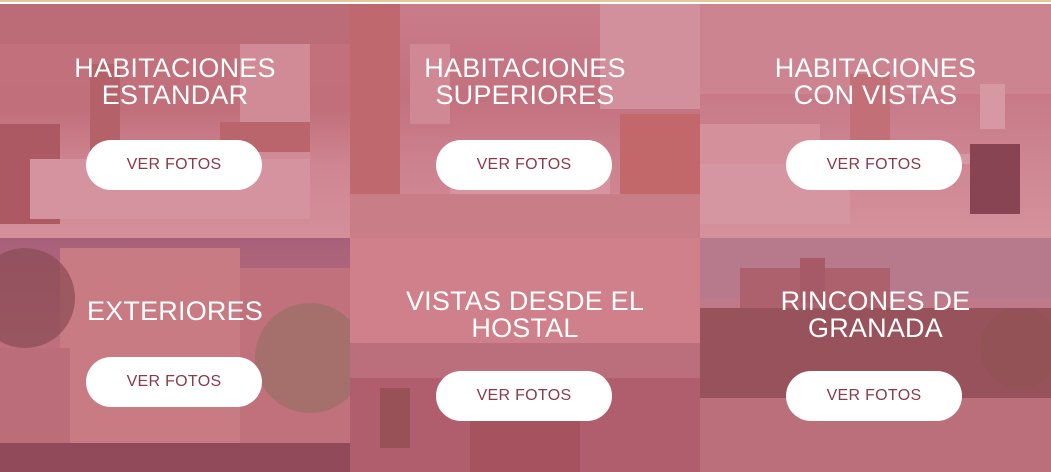 This screenshot has height=472, width=1051. I want to click on tile-title-line2: CON VISTAS, so click(875, 95).